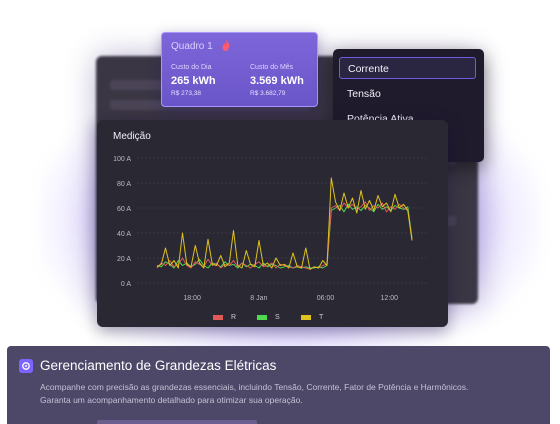 The height and width of the screenshot is (424, 560). I want to click on y-tick-label: 20 A, so click(124, 259).